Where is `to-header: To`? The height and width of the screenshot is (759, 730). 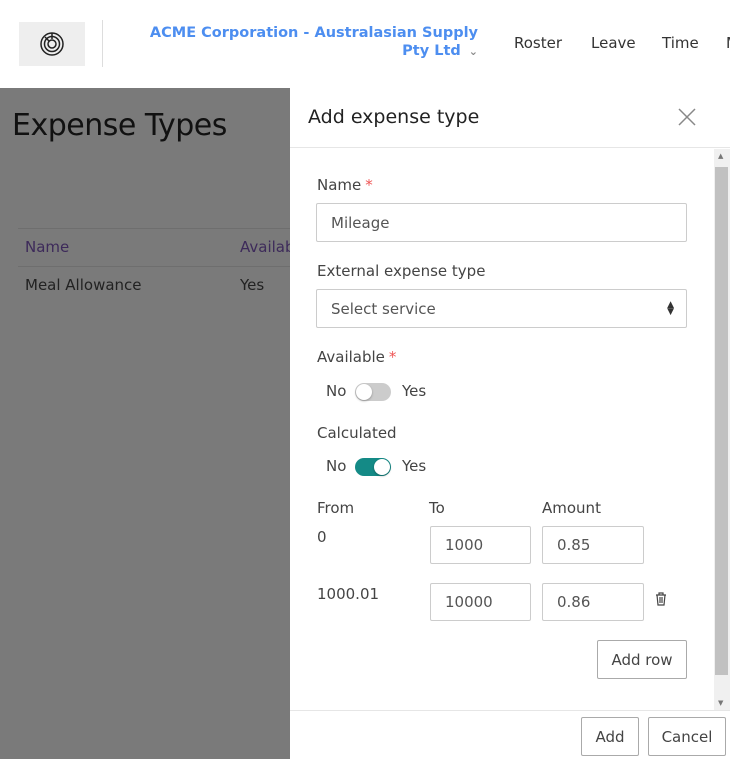
to-header: To is located at coordinates (437, 508).